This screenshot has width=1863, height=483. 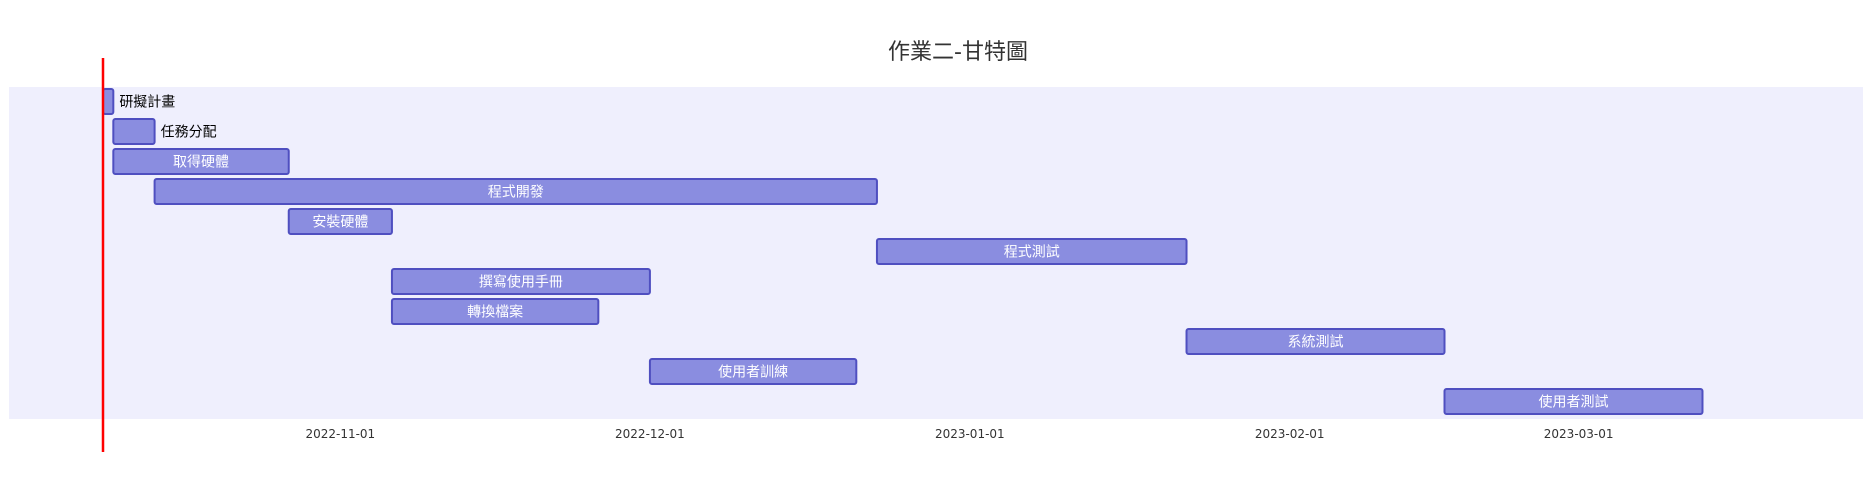 What do you see at coordinates (201, 162) in the screenshot?
I see `task-label: 取得硬體` at bounding box center [201, 162].